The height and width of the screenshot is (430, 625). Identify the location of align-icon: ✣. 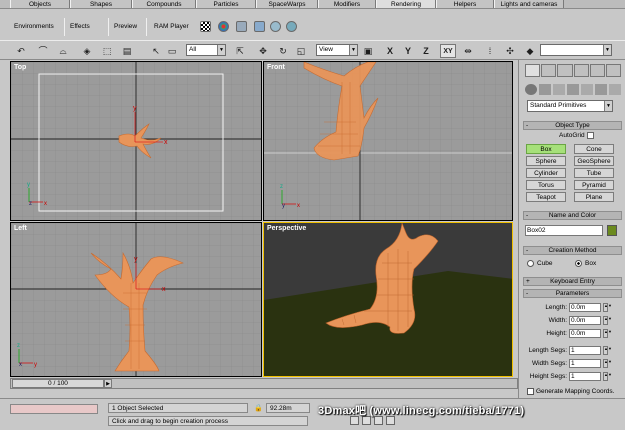
(510, 51).